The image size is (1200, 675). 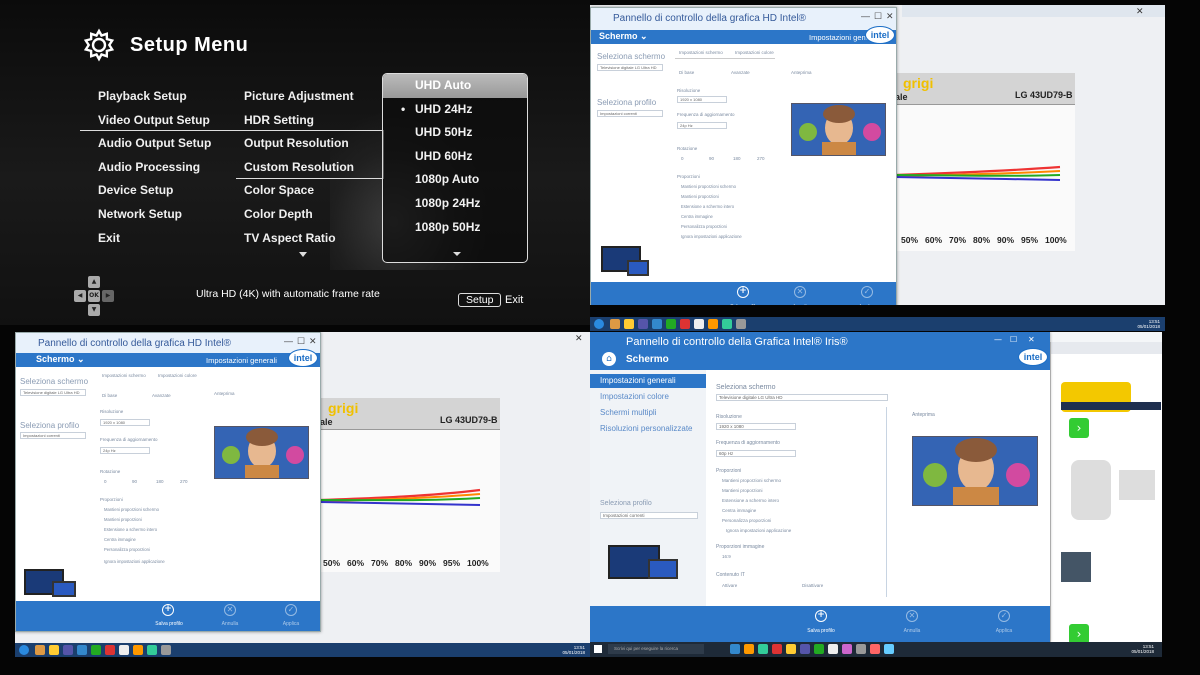 I want to click on submenu-custom-resolution: Custom Resolution, so click(x=299, y=168).